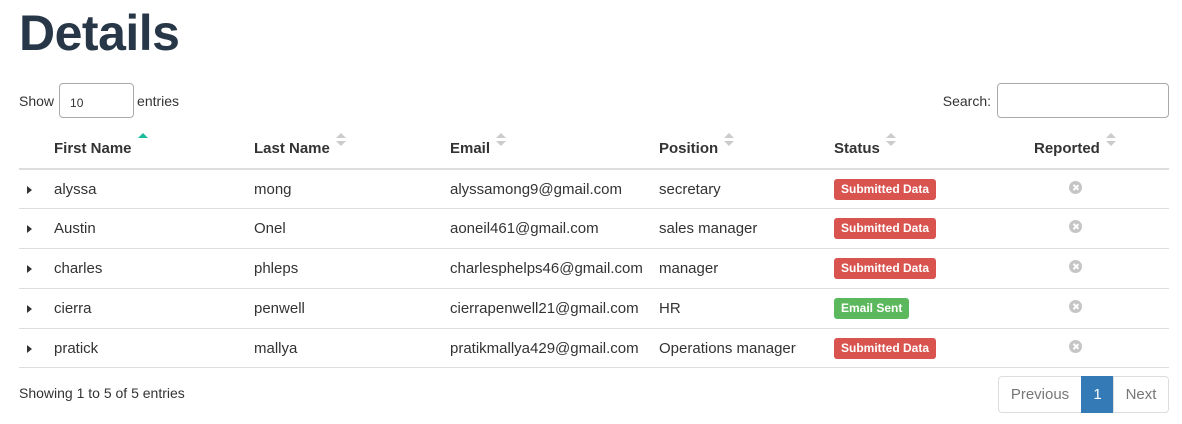 Image resolution: width=1182 pixels, height=424 pixels. Describe the element at coordinates (158, 100) in the screenshot. I see `entries-label: entries` at that location.